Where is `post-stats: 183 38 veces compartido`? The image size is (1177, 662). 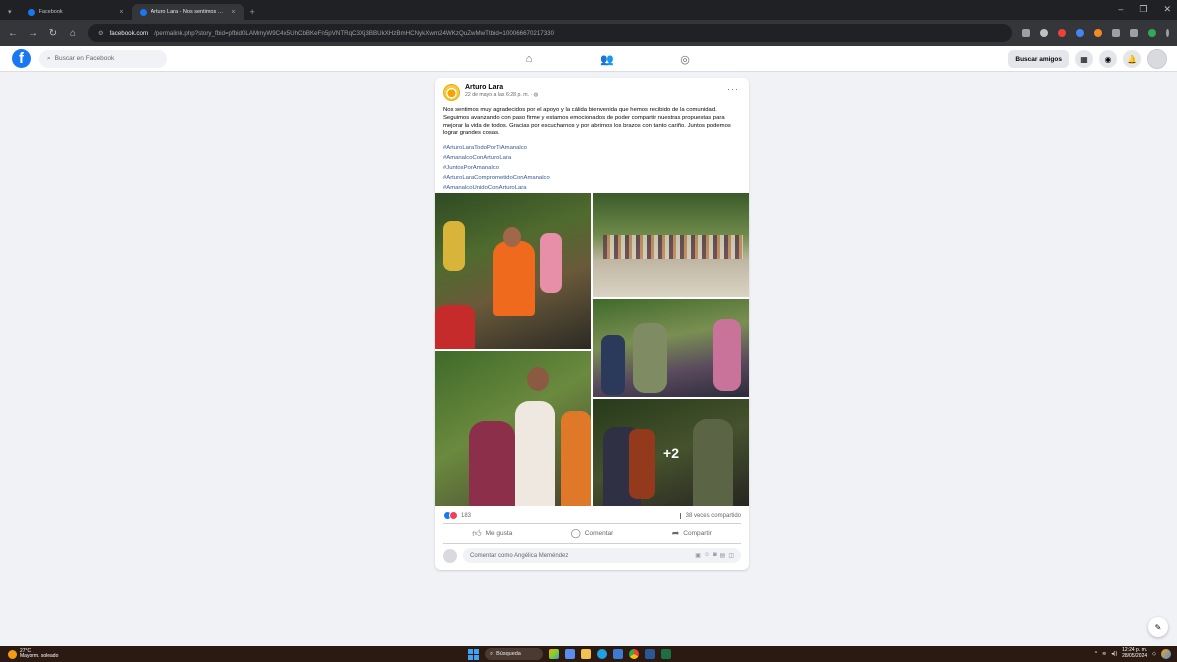
post-stats: 183 38 veces compartido is located at coordinates (592, 515).